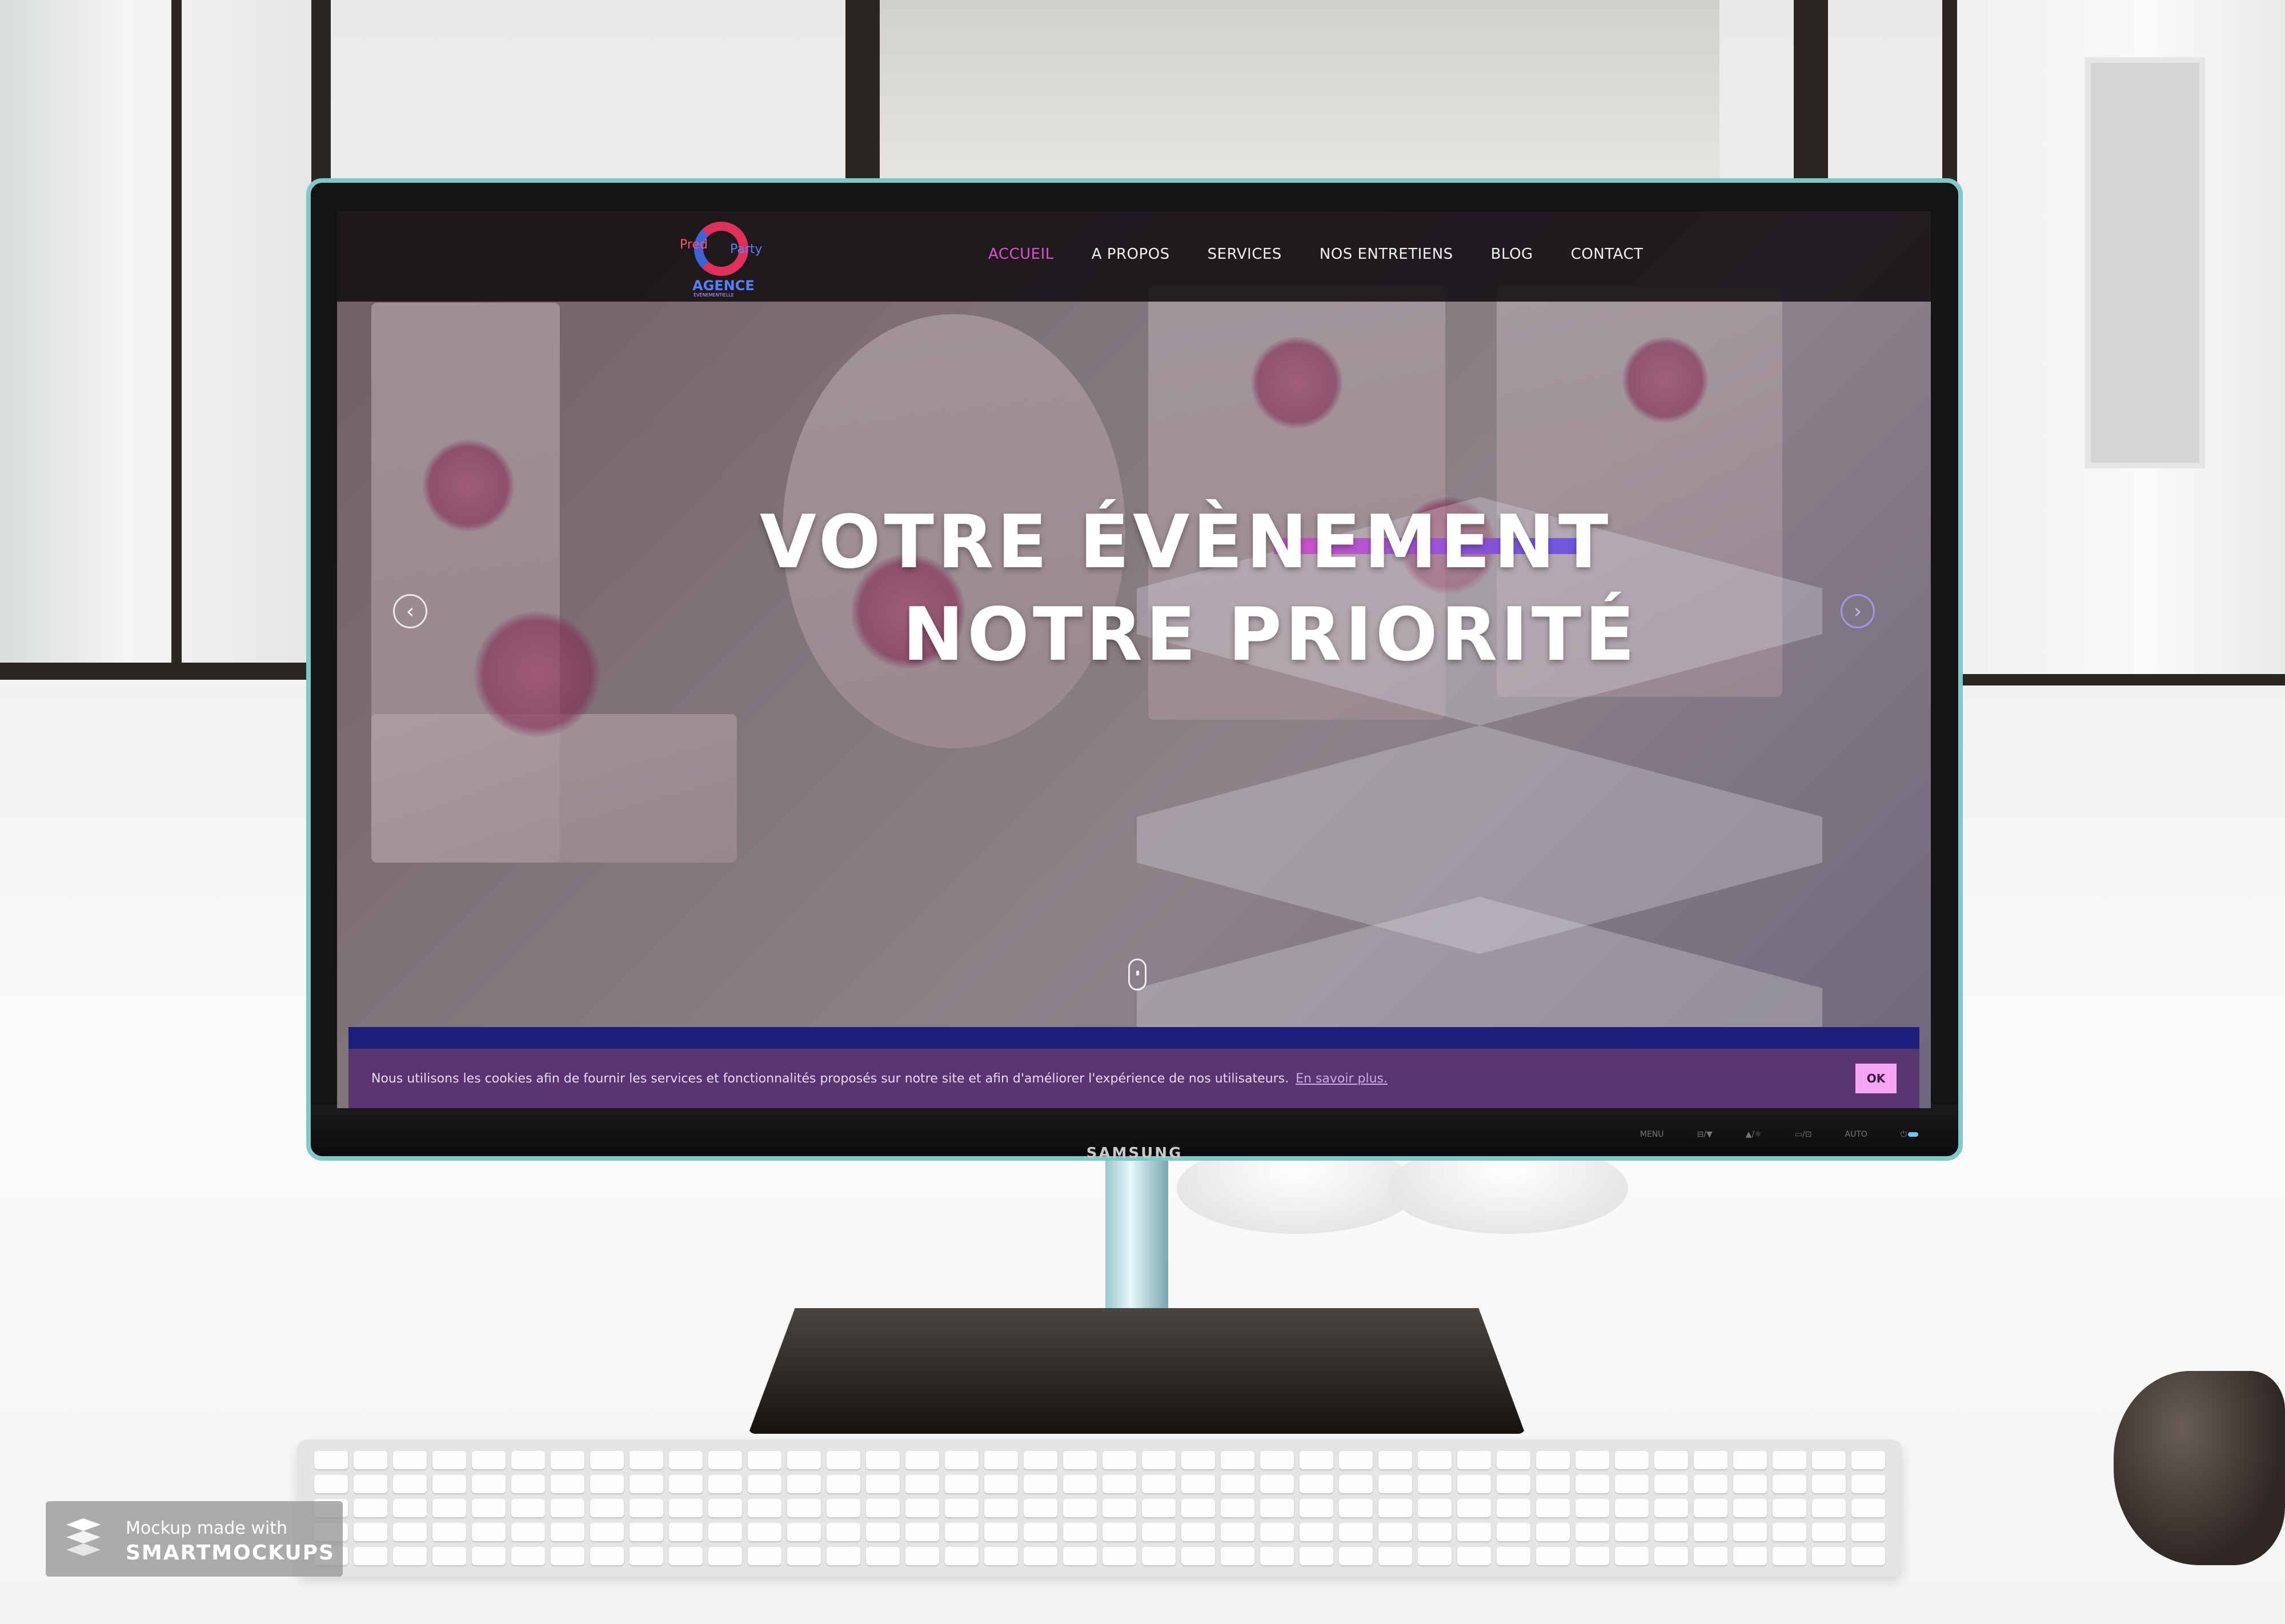  Describe the element at coordinates (1134, 1153) in the screenshot. I see `monitor-brand: SAMSUNG` at that location.